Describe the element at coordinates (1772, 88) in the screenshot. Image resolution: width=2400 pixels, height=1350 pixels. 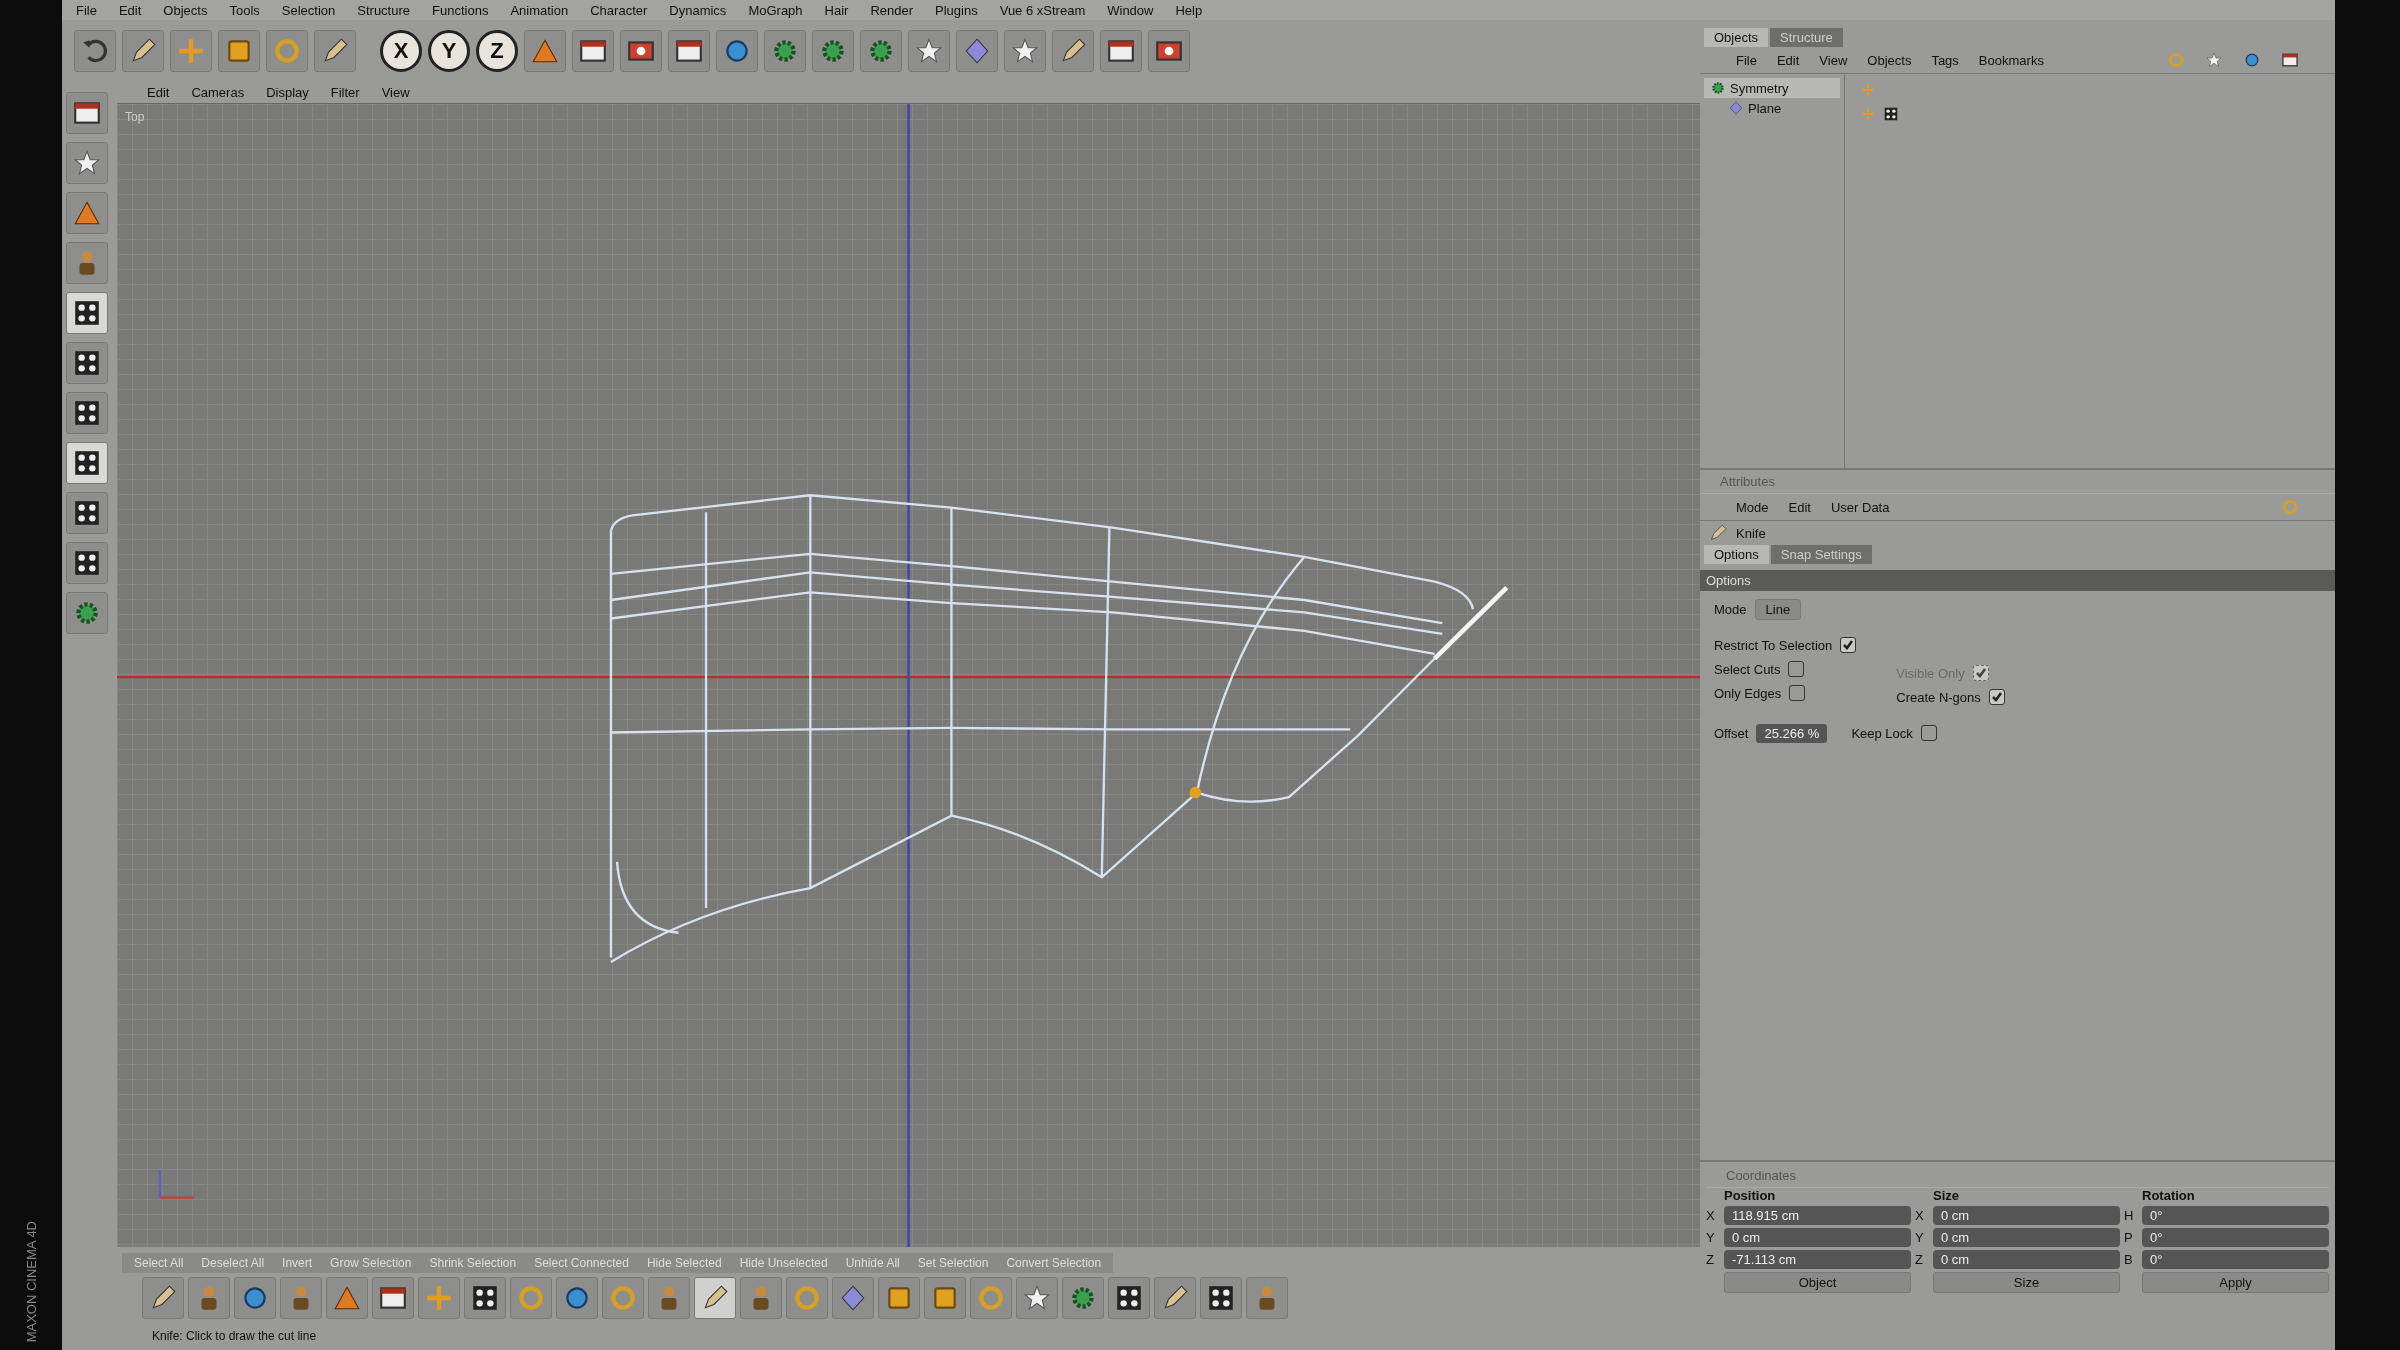
I see `object-row: Symmetry` at that location.